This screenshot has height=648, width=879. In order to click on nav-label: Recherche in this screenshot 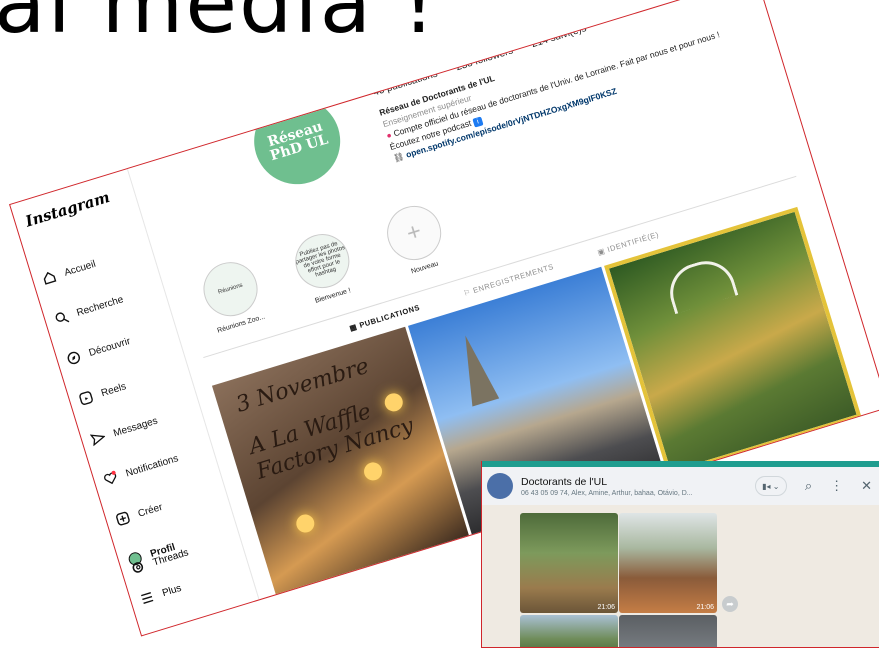, I will do `click(100, 306)`.